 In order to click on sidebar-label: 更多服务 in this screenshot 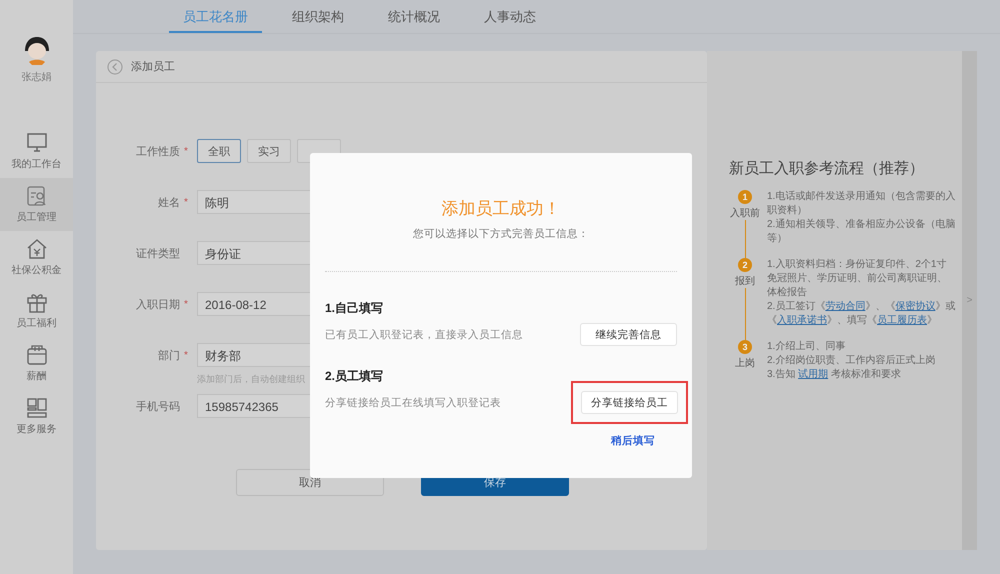, I will do `click(36, 429)`.